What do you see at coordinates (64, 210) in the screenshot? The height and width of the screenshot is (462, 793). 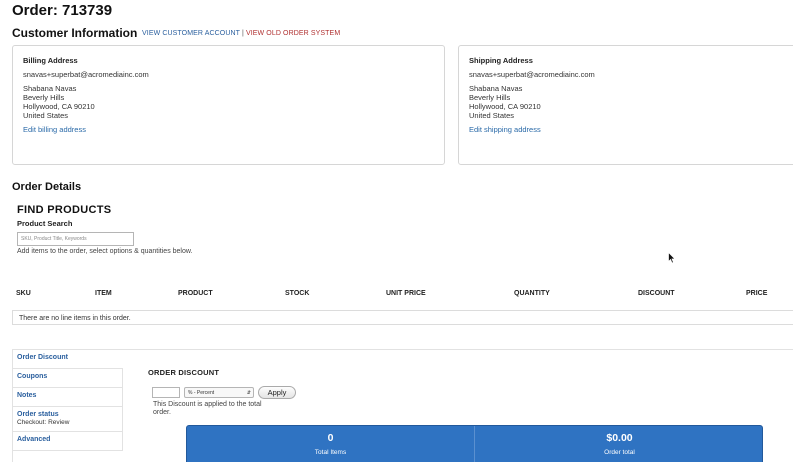 I see `find-products-heading: FIND PRODUCTS` at bounding box center [64, 210].